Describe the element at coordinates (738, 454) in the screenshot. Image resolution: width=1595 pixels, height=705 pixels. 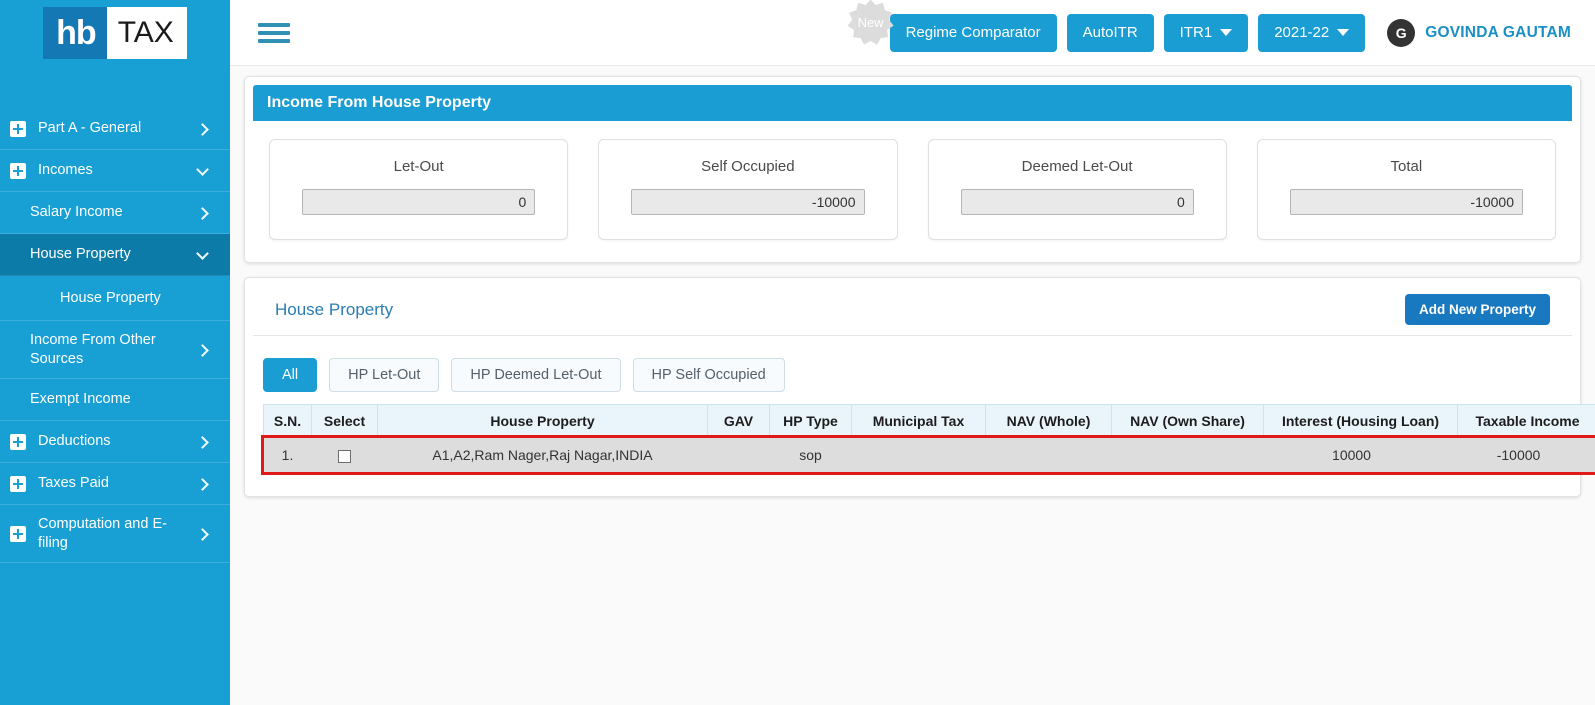
I see `cell-gav` at that location.